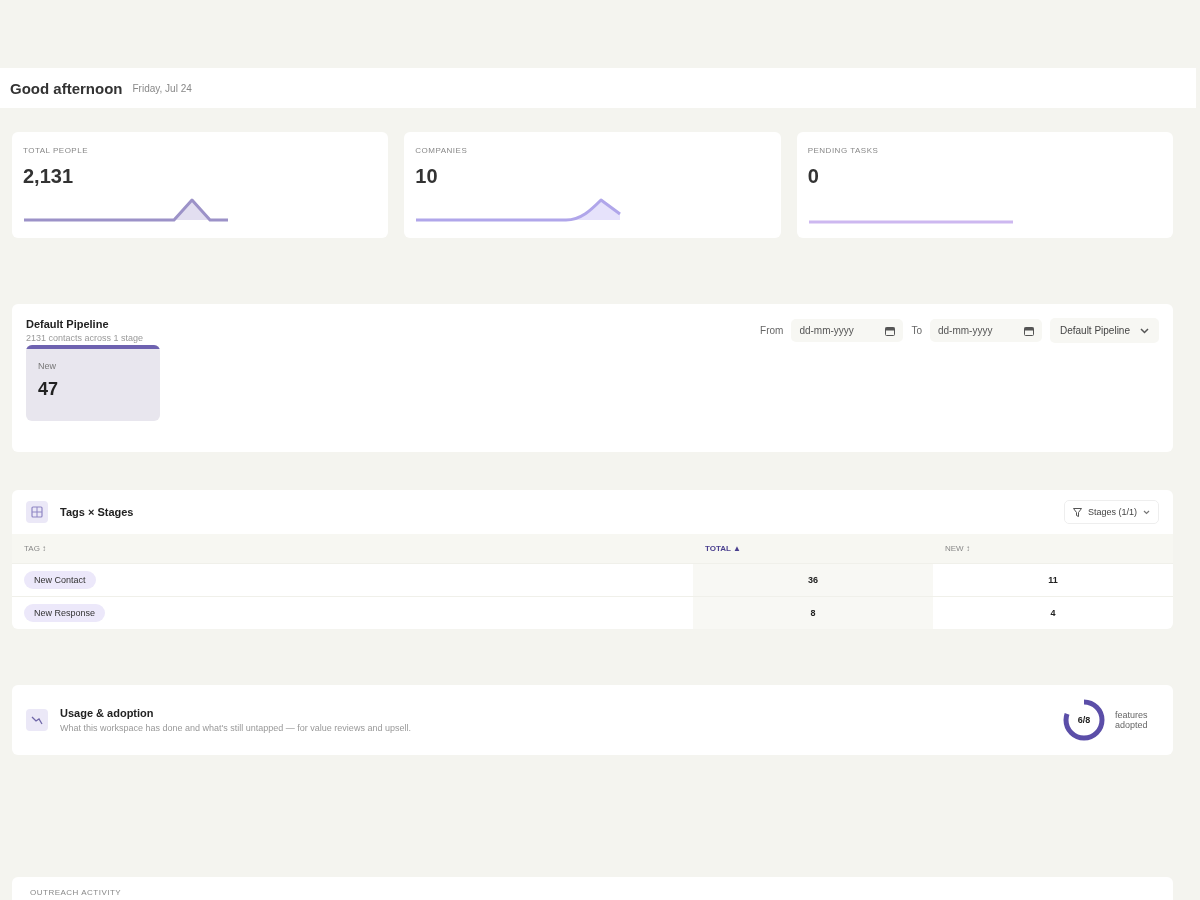 The image size is (1200, 900). I want to click on stat-value: 10, so click(427, 176).